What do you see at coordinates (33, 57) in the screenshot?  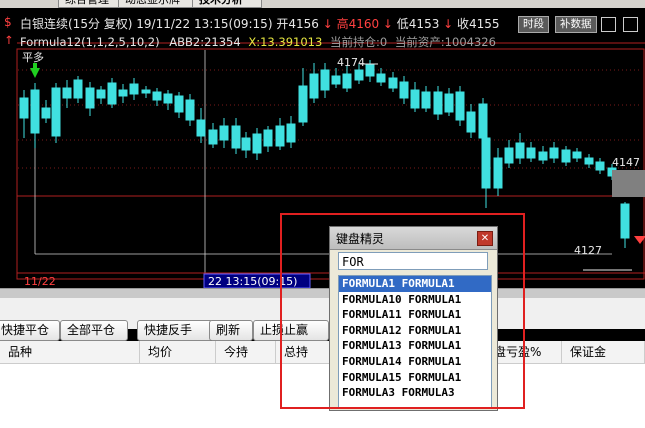 I see `ping-duo-label: 平多` at bounding box center [33, 57].